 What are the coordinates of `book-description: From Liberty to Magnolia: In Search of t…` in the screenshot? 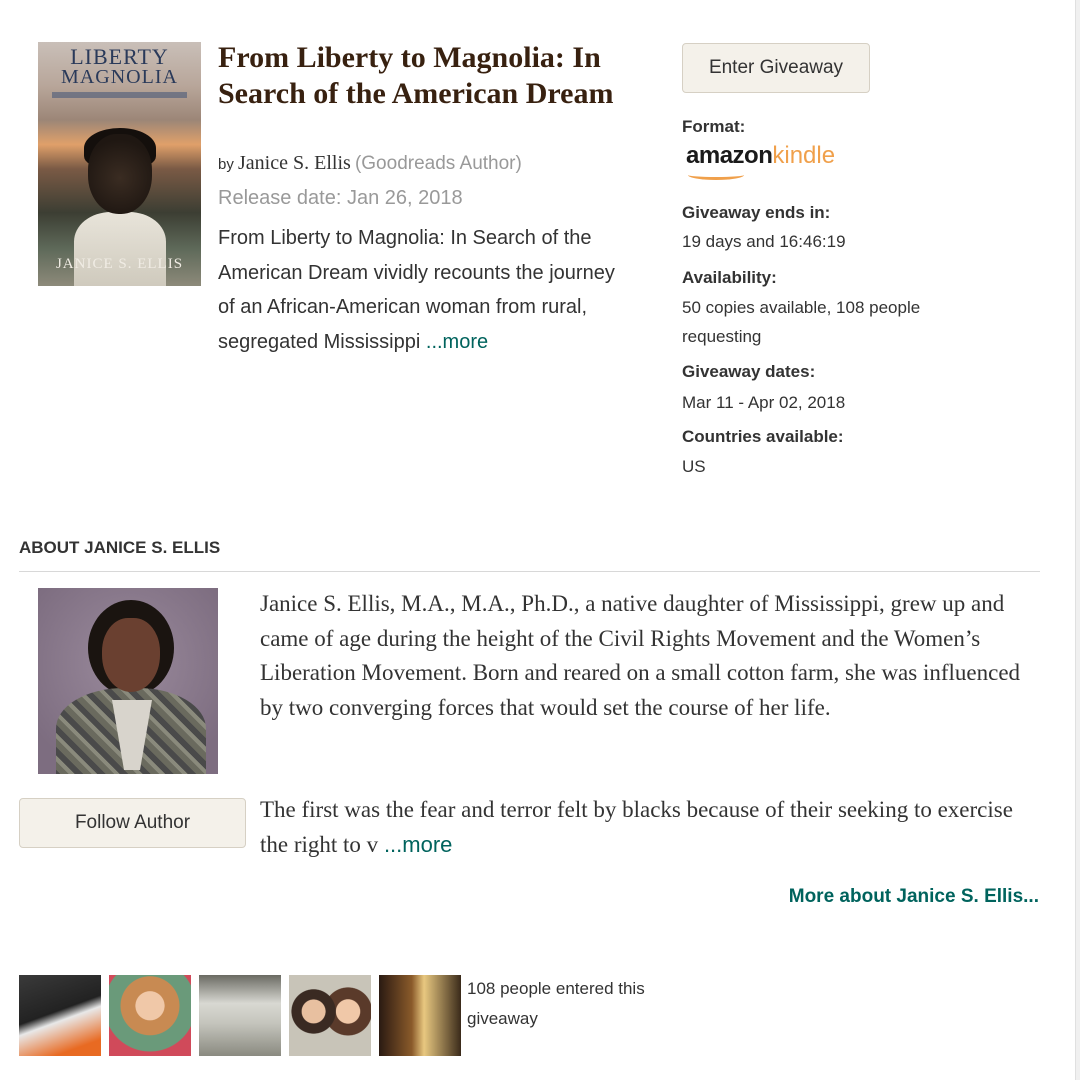 It's located at (418, 290).